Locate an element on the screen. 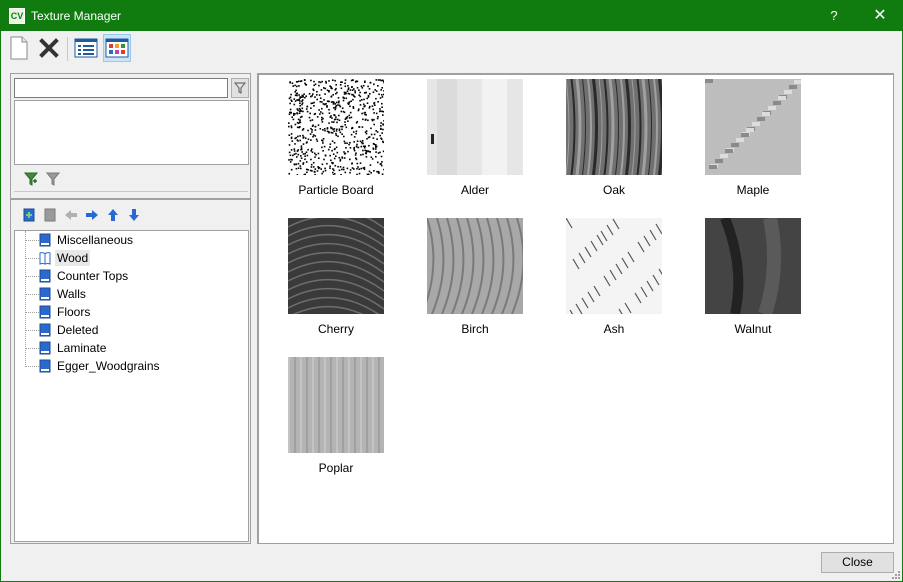 This screenshot has width=903, height=582. filter-list is located at coordinates (131, 132).